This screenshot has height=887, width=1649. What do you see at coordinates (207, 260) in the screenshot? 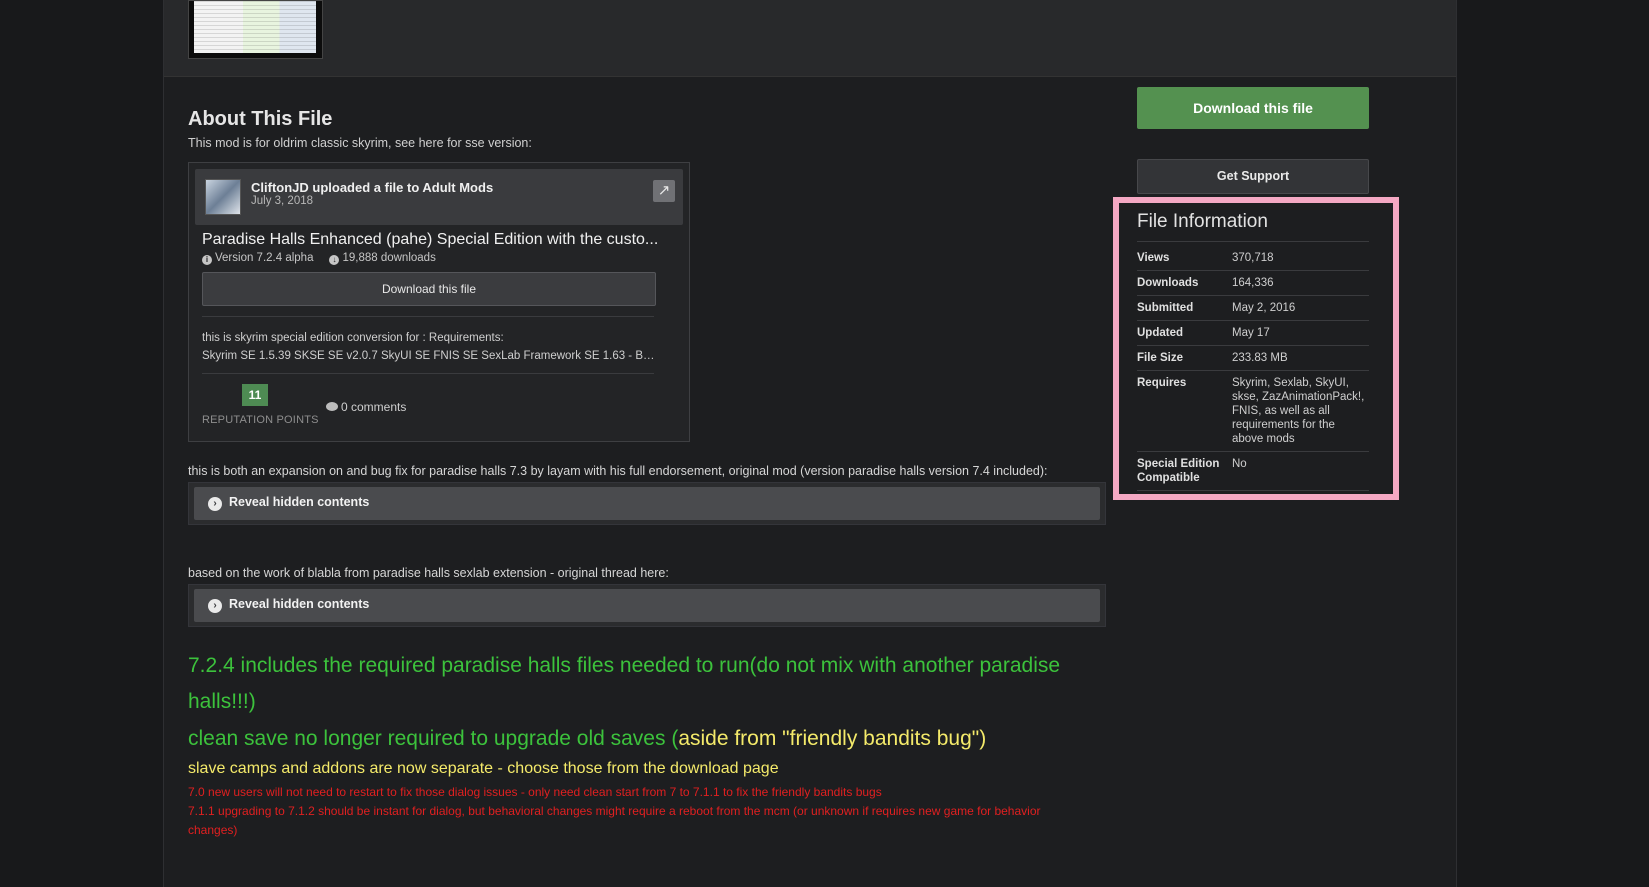
I see `info-icon: i` at bounding box center [207, 260].